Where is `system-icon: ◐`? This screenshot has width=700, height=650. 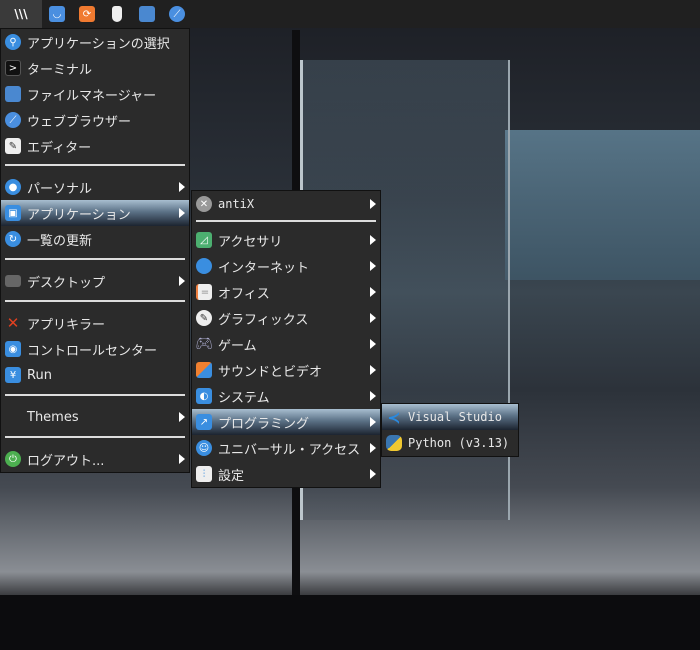
system-icon: ◐ is located at coordinates (204, 396).